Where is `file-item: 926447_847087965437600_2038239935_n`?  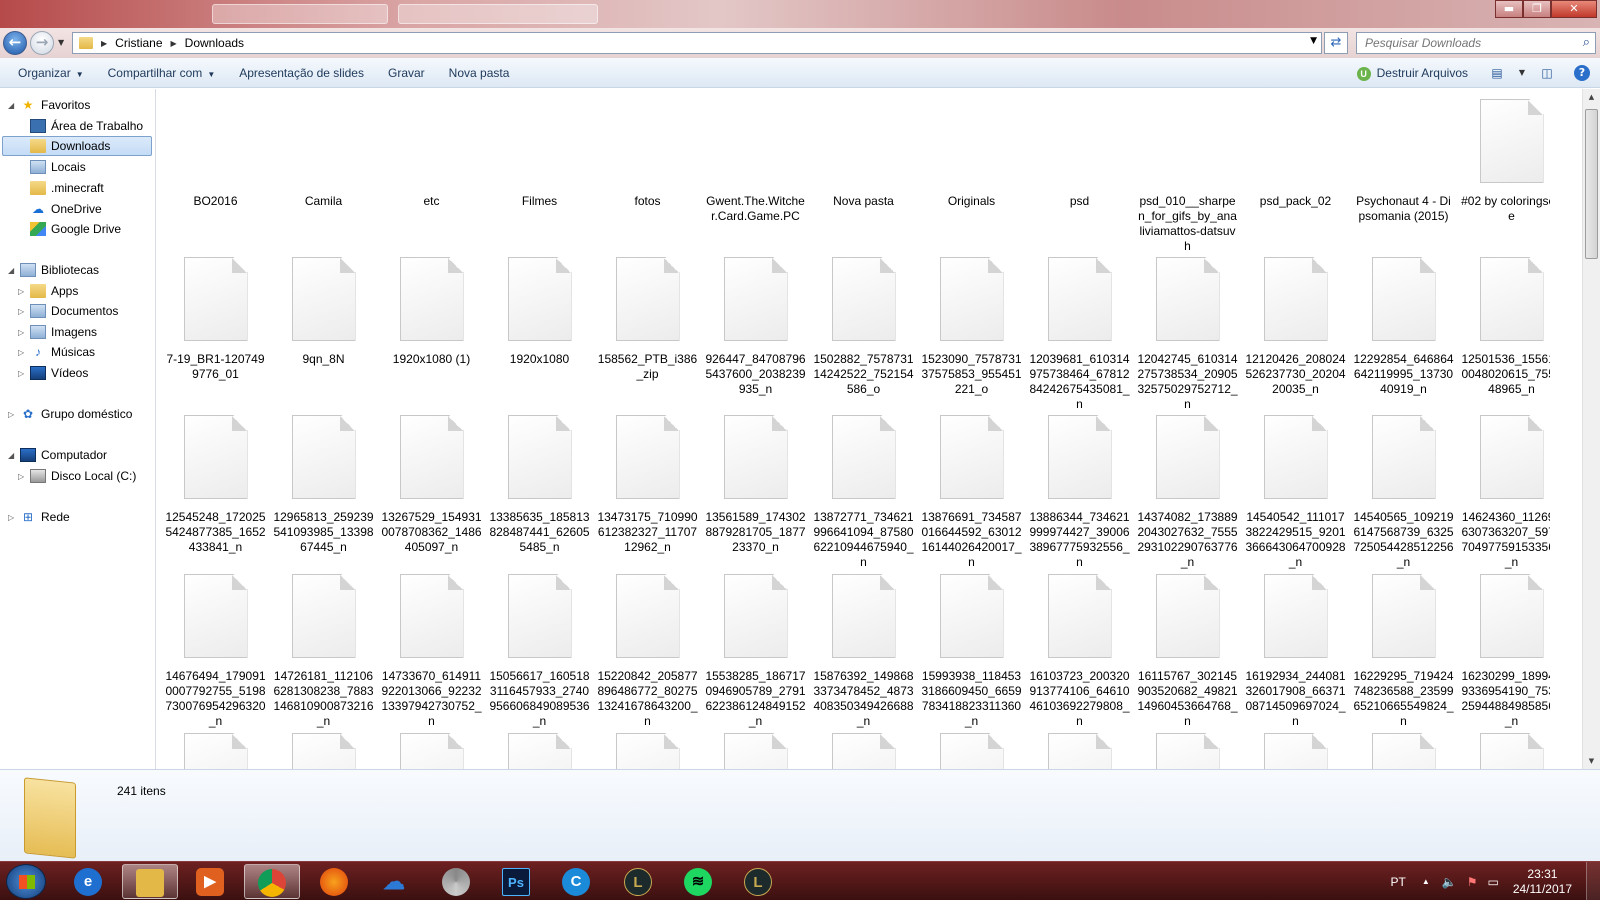
file-item: 926447_847087965437600_2038239935_n is located at coordinates (755, 327).